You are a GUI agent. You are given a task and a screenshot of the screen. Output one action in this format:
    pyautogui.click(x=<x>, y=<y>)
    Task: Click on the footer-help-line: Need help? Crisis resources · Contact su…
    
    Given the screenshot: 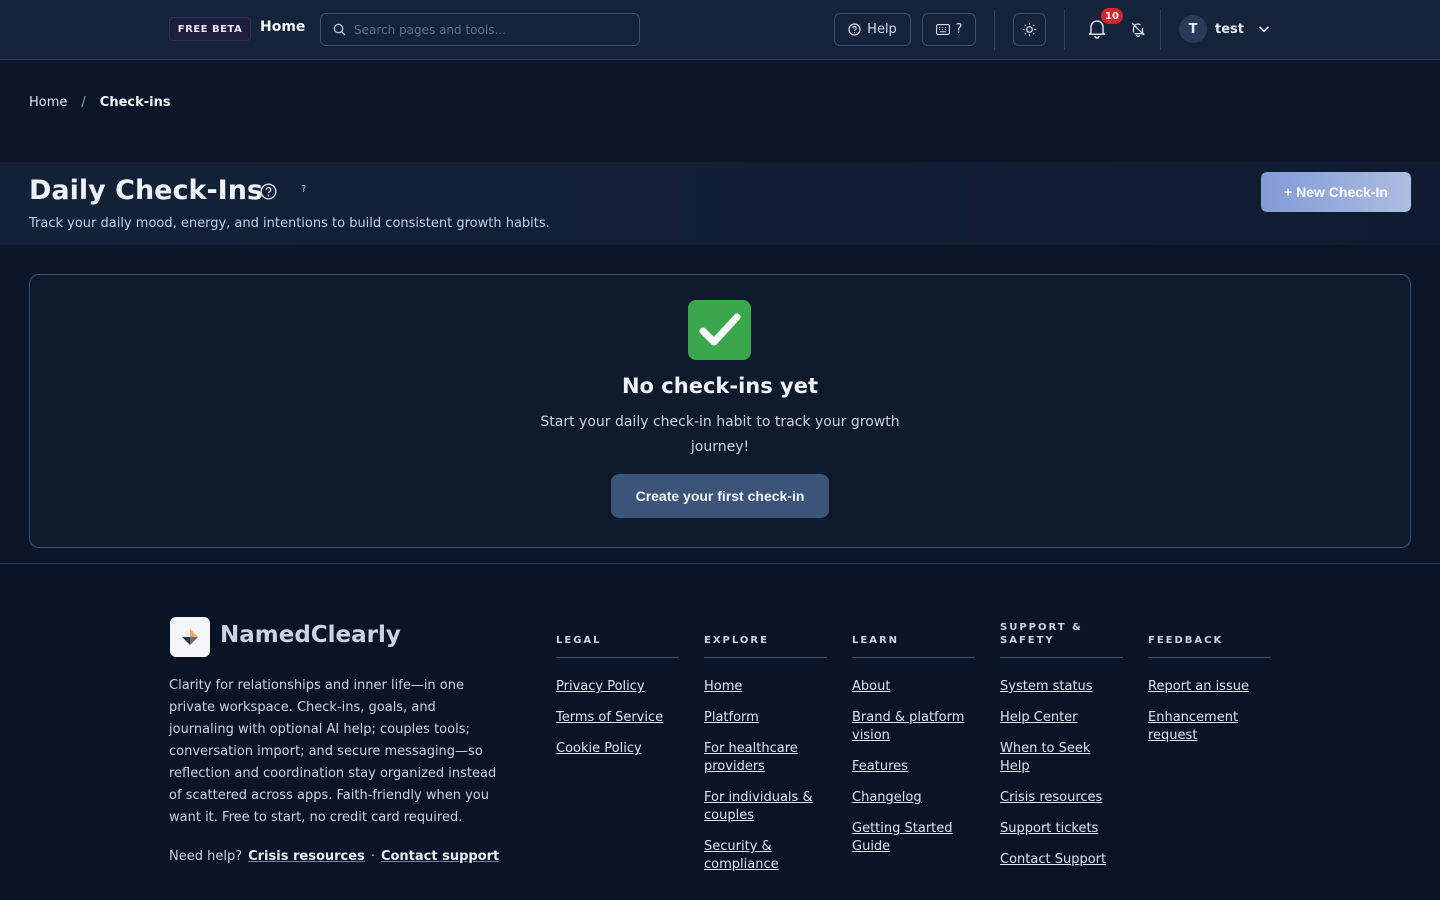 What is the action you would take?
    pyautogui.click(x=334, y=856)
    